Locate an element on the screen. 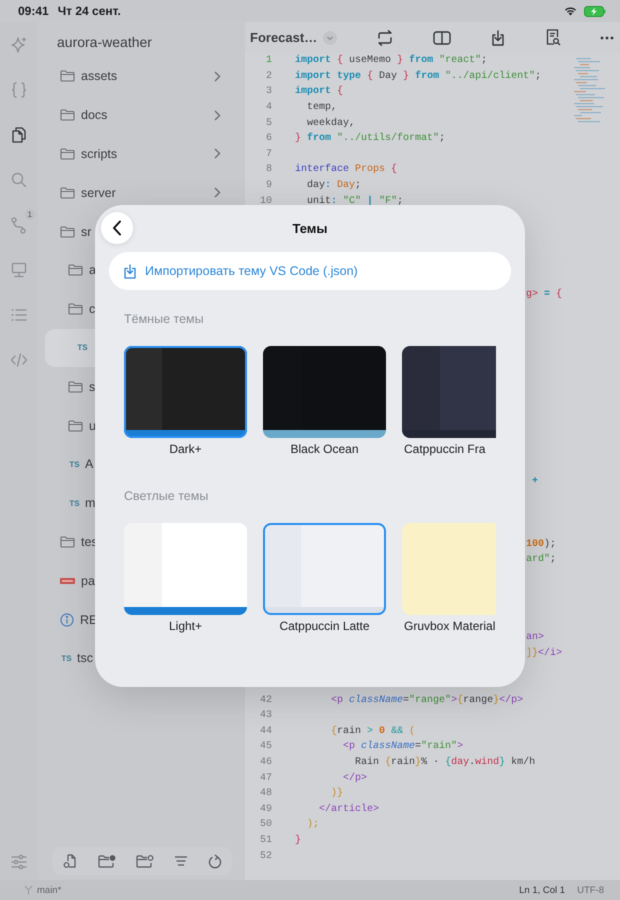  theme-name: Catppuccin Latte is located at coordinates (324, 626).